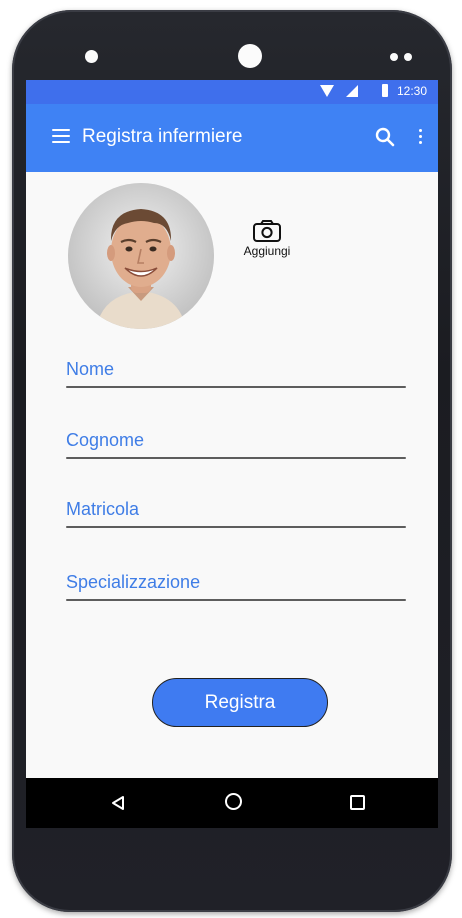 The image size is (462, 918). Describe the element at coordinates (236, 579) in the screenshot. I see `specialization-field: Specializzazione` at that location.